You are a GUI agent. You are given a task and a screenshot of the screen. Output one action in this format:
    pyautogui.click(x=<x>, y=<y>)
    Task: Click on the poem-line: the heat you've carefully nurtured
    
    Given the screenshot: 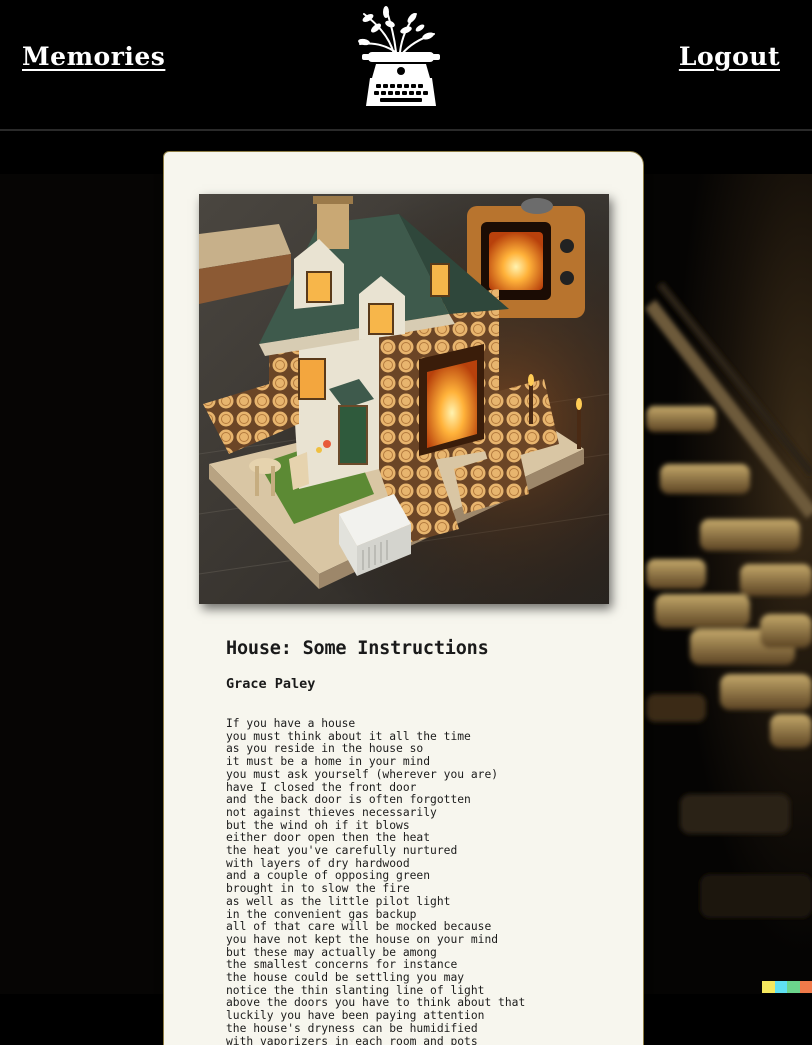 What is the action you would take?
    pyautogui.click(x=342, y=851)
    